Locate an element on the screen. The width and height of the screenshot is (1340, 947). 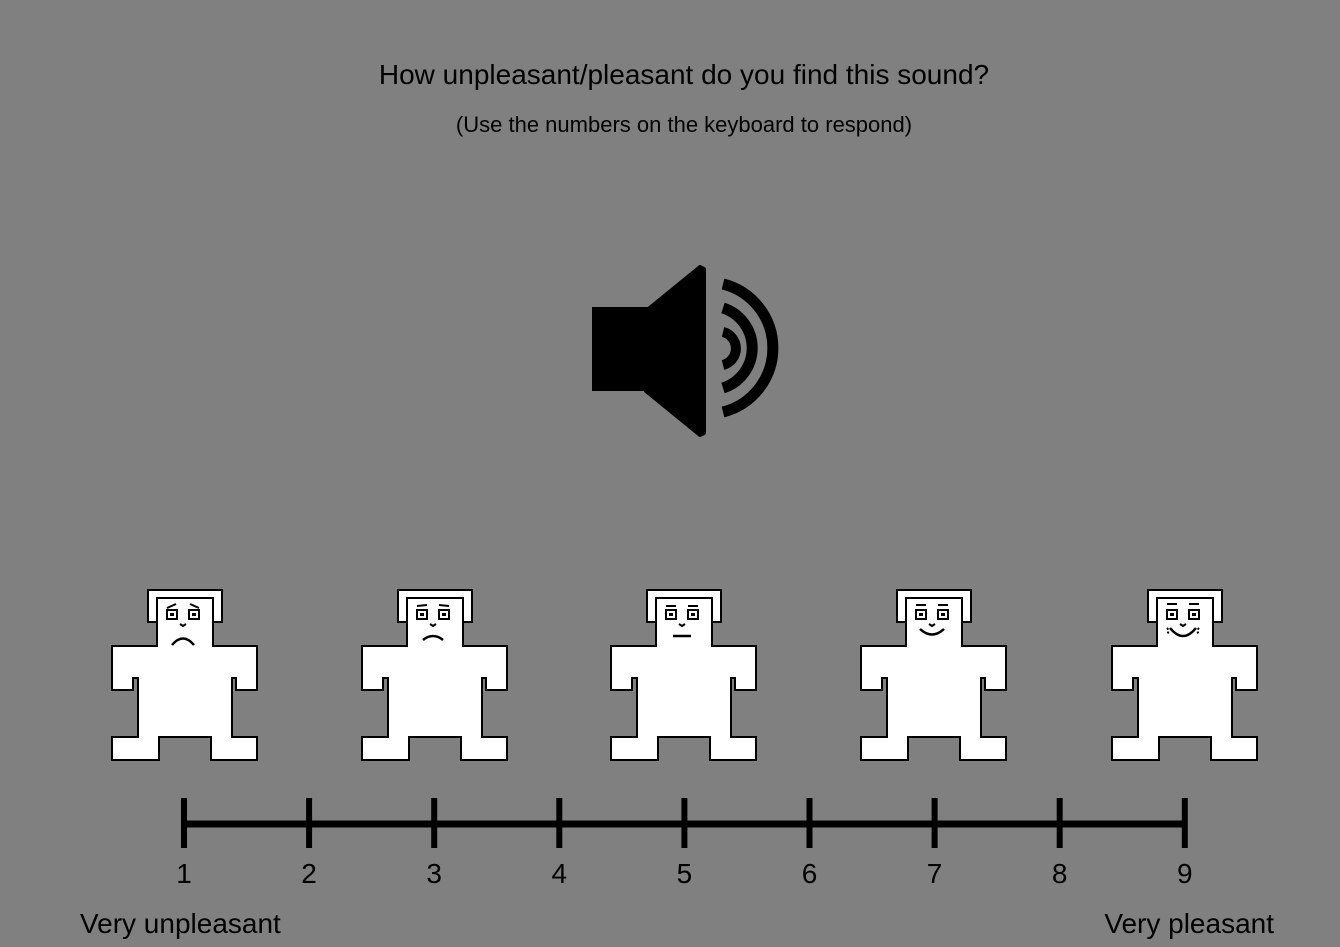
anchor-label-very-unpleasant: Very unpleasant is located at coordinates (180, 923).